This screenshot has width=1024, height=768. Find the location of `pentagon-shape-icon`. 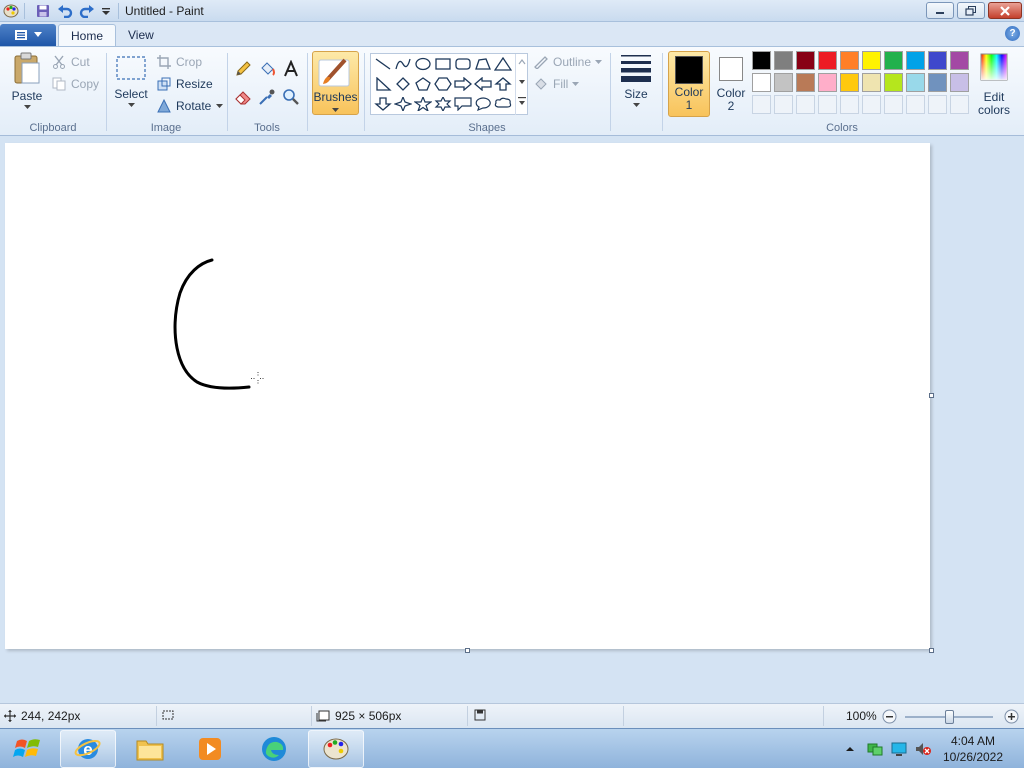

pentagon-shape-icon is located at coordinates (423, 84).